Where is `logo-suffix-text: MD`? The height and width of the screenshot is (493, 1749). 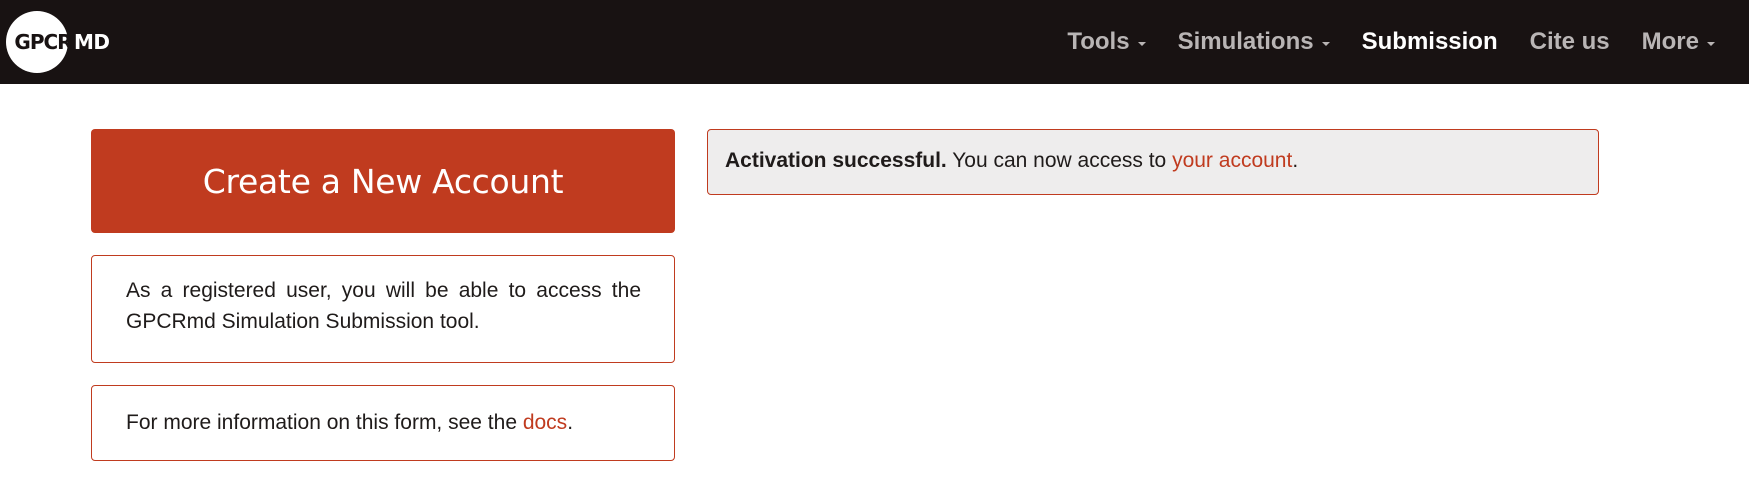
logo-suffix-text: MD is located at coordinates (92, 42).